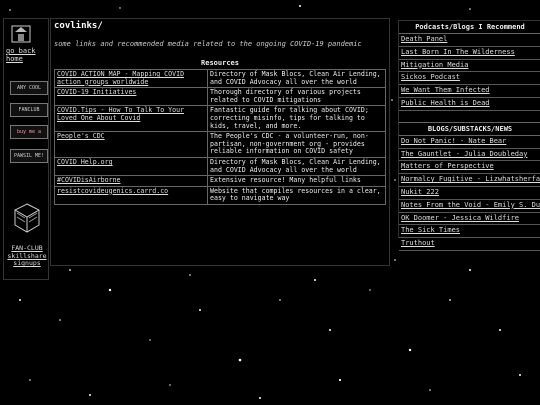 The image size is (540, 405). I want to click on resource-link: COVID Help.org, so click(85, 162).